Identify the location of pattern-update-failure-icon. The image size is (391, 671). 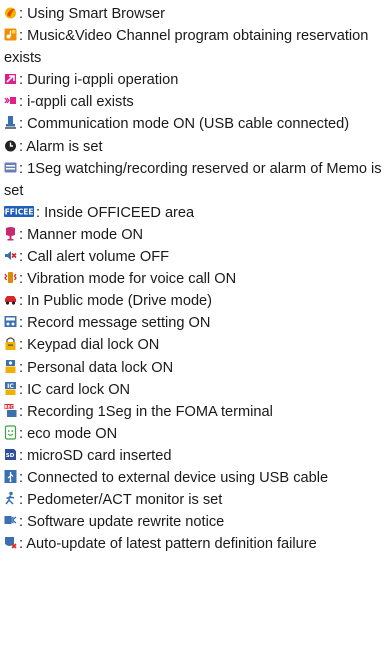
(10, 542).